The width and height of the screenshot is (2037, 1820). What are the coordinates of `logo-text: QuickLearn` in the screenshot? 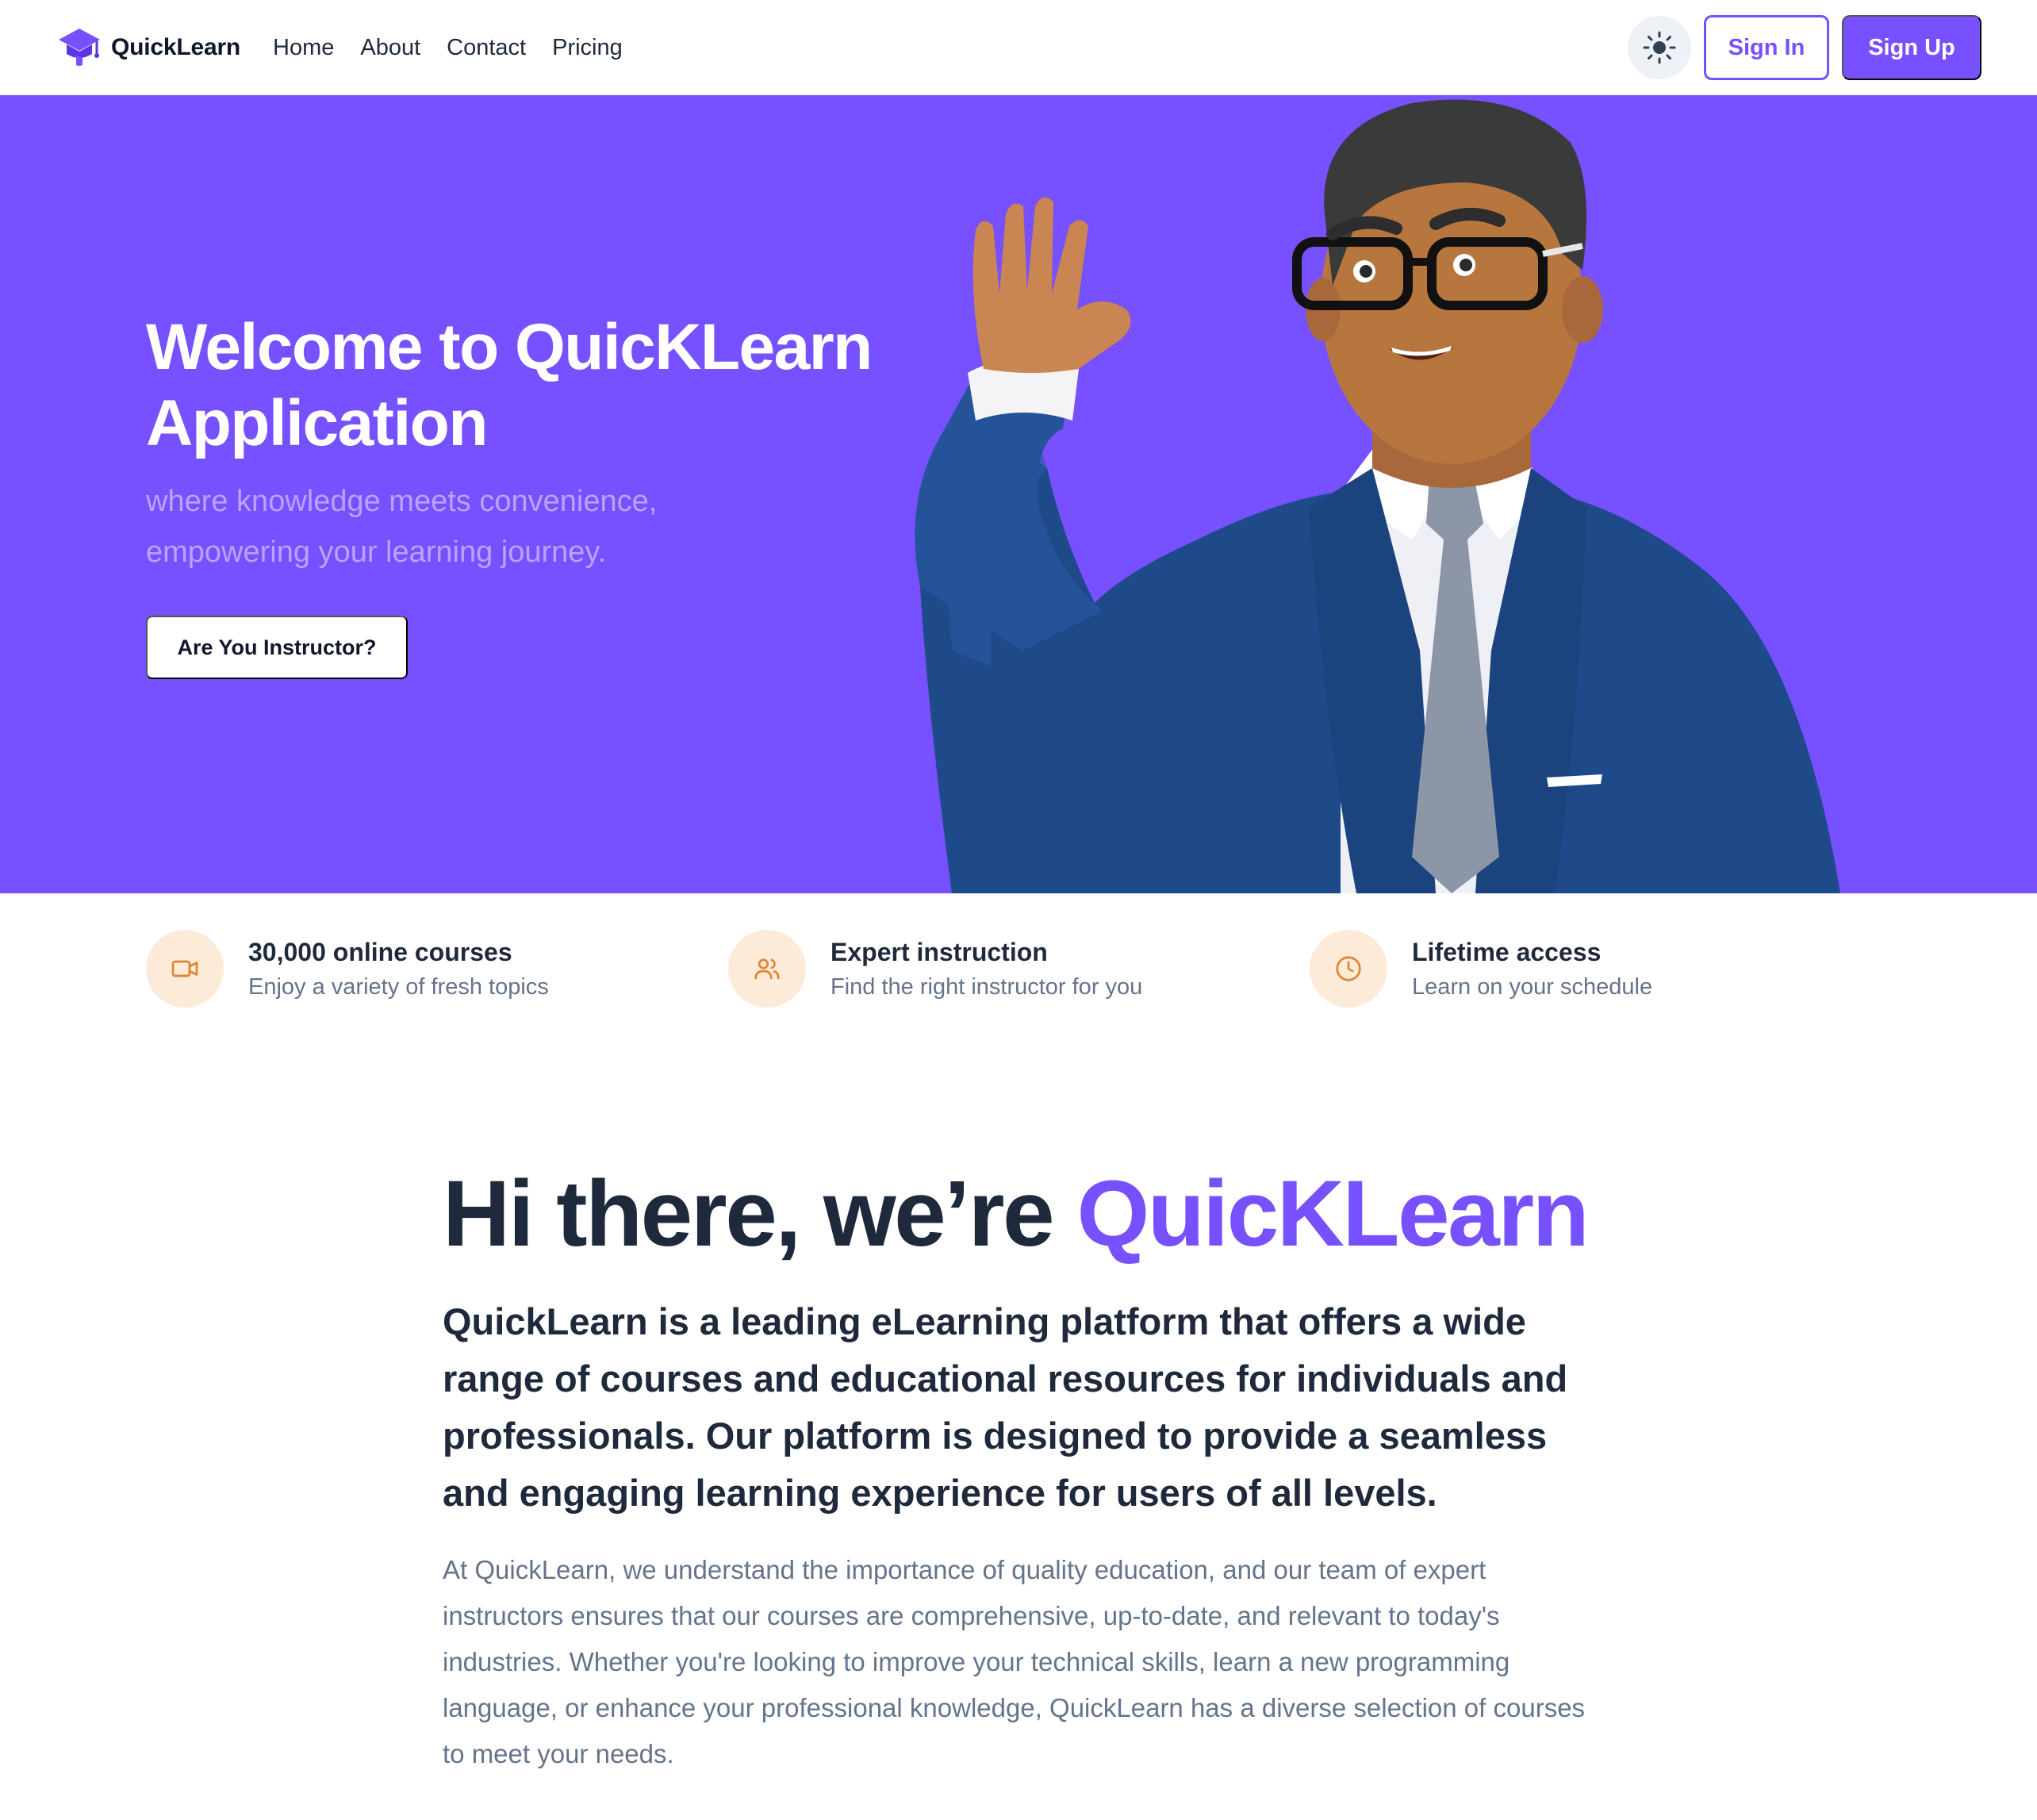 It's located at (176, 47).